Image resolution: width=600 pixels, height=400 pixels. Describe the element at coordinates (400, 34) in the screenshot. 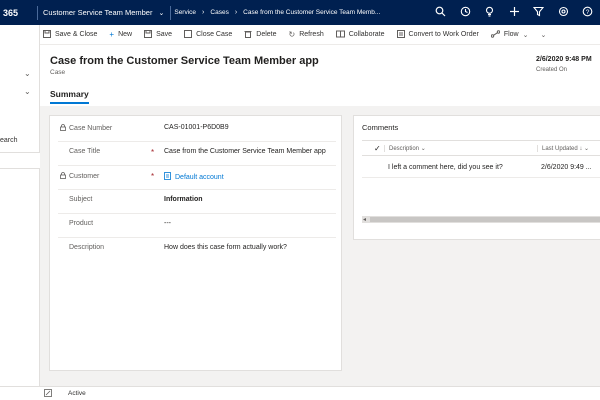

I see `work-order-icon` at that location.